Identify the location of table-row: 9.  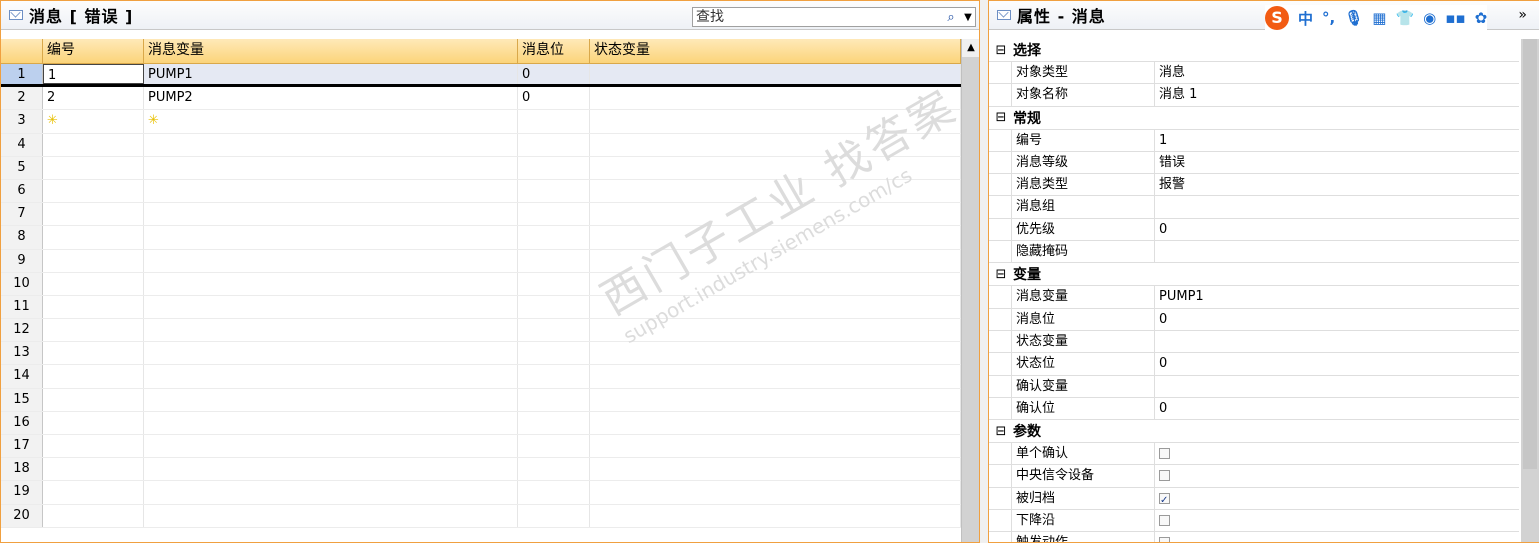
(481, 261).